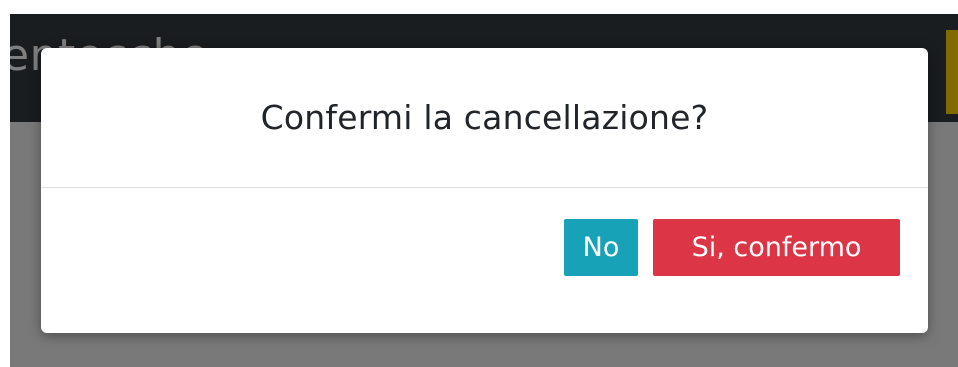 The width and height of the screenshot is (958, 367). I want to click on no-button: No, so click(601, 247).